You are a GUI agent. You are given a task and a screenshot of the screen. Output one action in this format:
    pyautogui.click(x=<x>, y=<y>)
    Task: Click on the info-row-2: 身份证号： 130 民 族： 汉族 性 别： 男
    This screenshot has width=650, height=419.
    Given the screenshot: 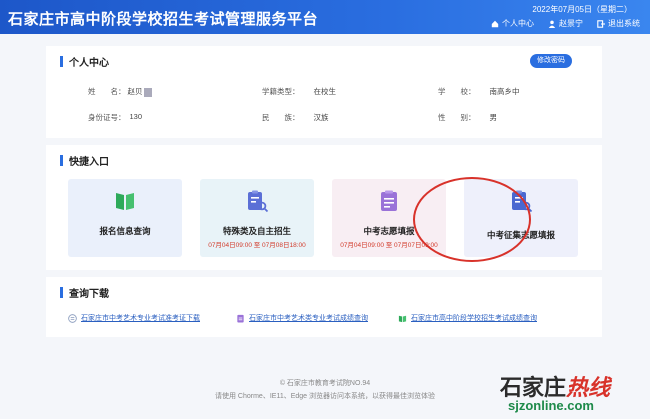 What is the action you would take?
    pyautogui.click(x=324, y=118)
    